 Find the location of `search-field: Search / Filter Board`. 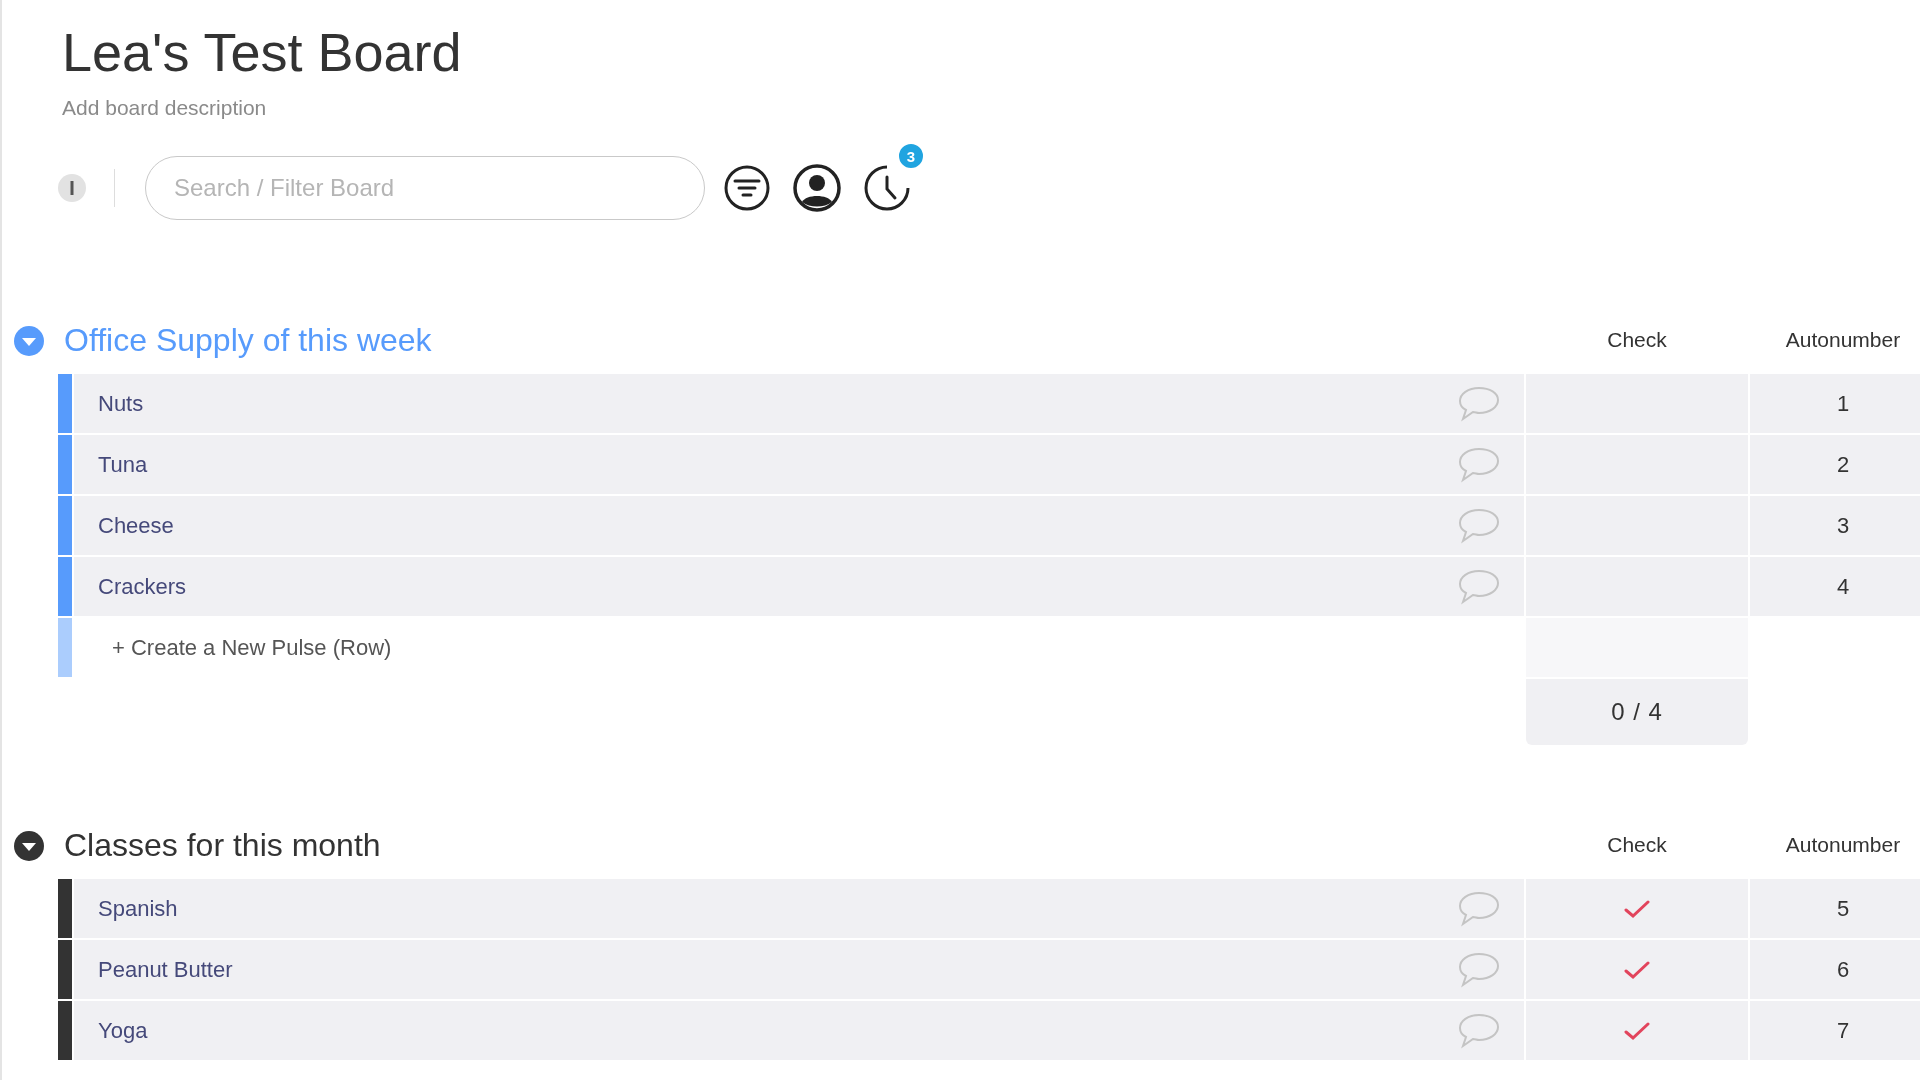

search-field: Search / Filter Board is located at coordinates (425, 188).